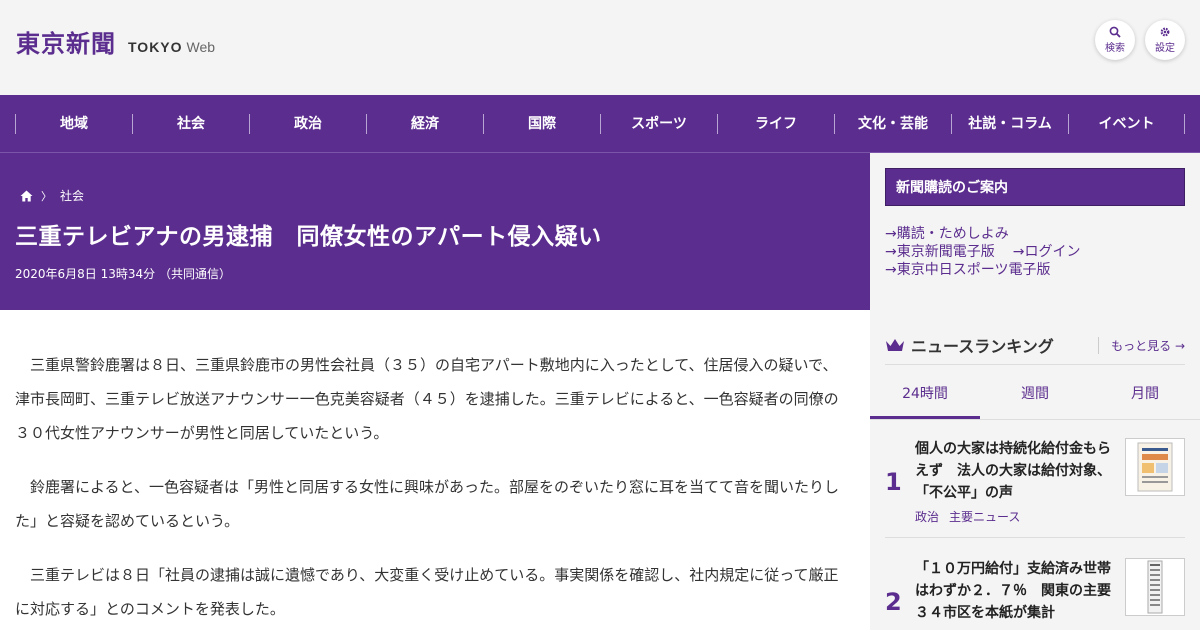 This screenshot has width=1200, height=630. What do you see at coordinates (895, 344) in the screenshot?
I see `crown-icon` at bounding box center [895, 344].